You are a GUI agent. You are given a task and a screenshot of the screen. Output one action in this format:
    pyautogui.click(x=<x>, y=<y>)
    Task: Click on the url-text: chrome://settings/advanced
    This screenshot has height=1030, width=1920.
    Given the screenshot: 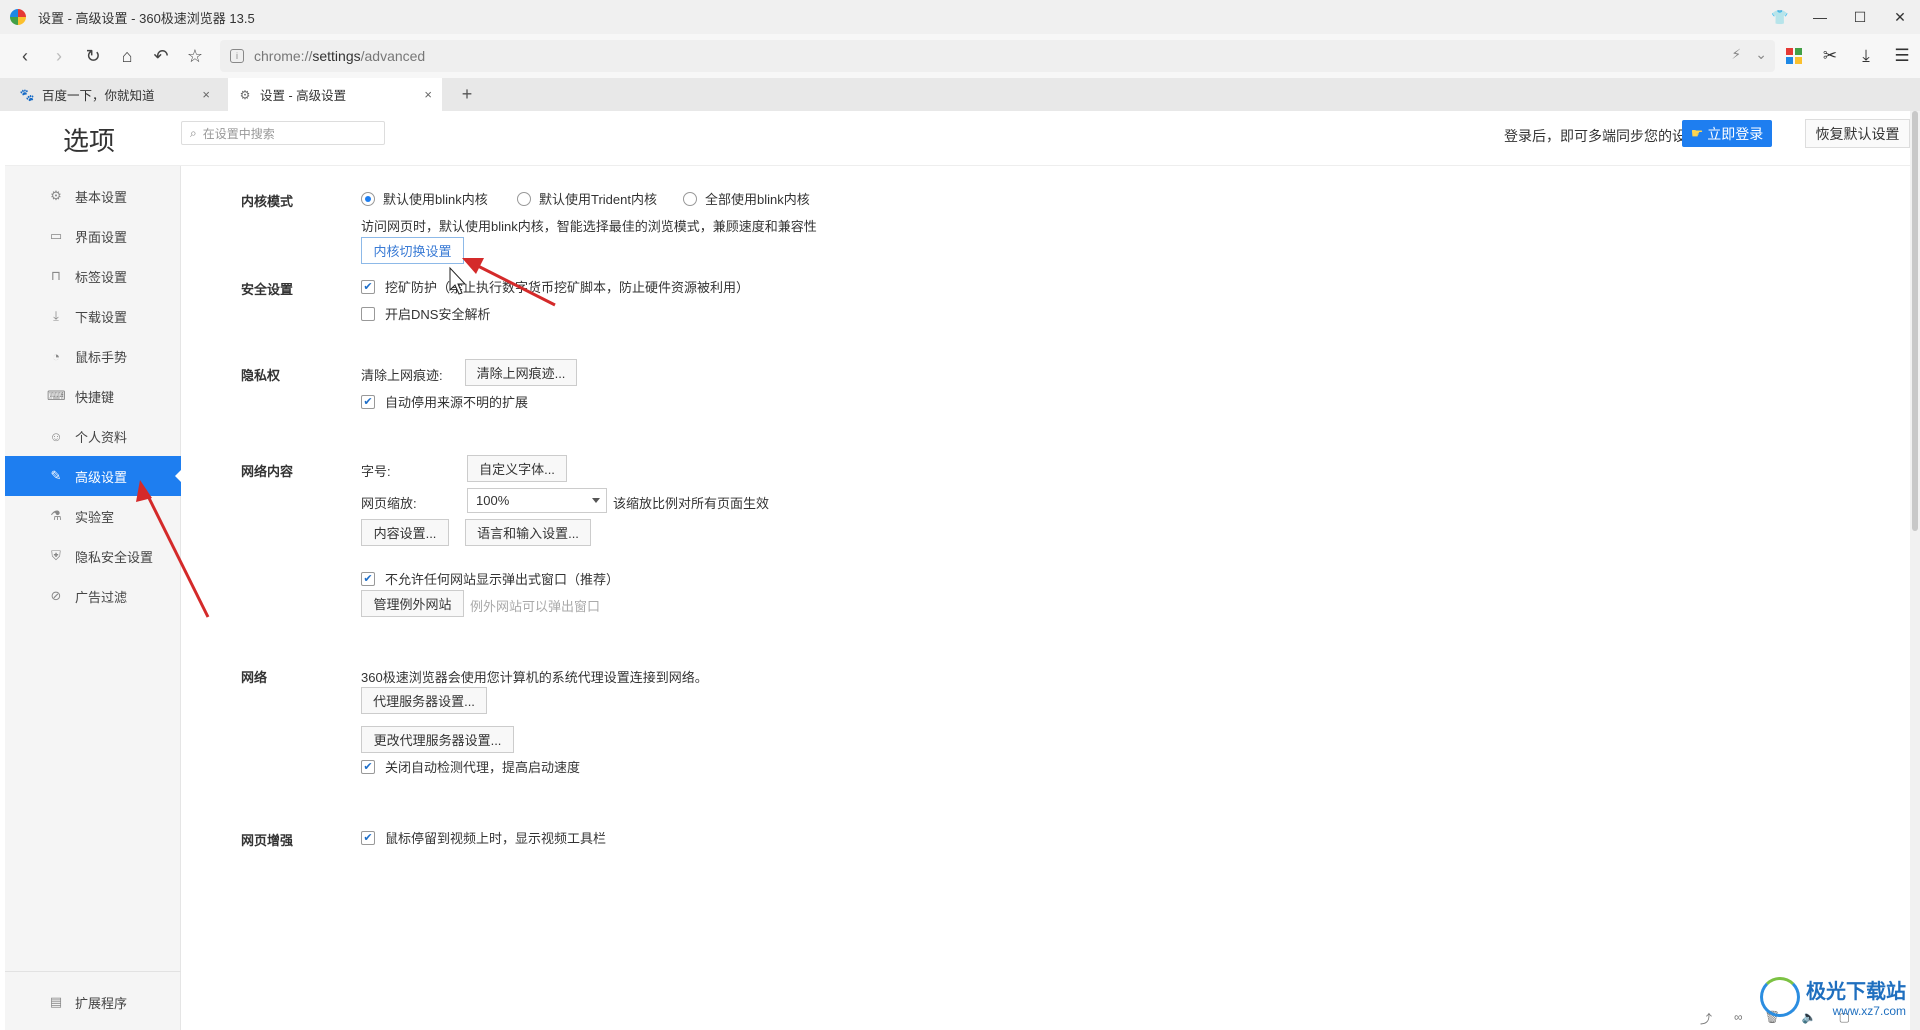 What is the action you would take?
    pyautogui.click(x=339, y=56)
    